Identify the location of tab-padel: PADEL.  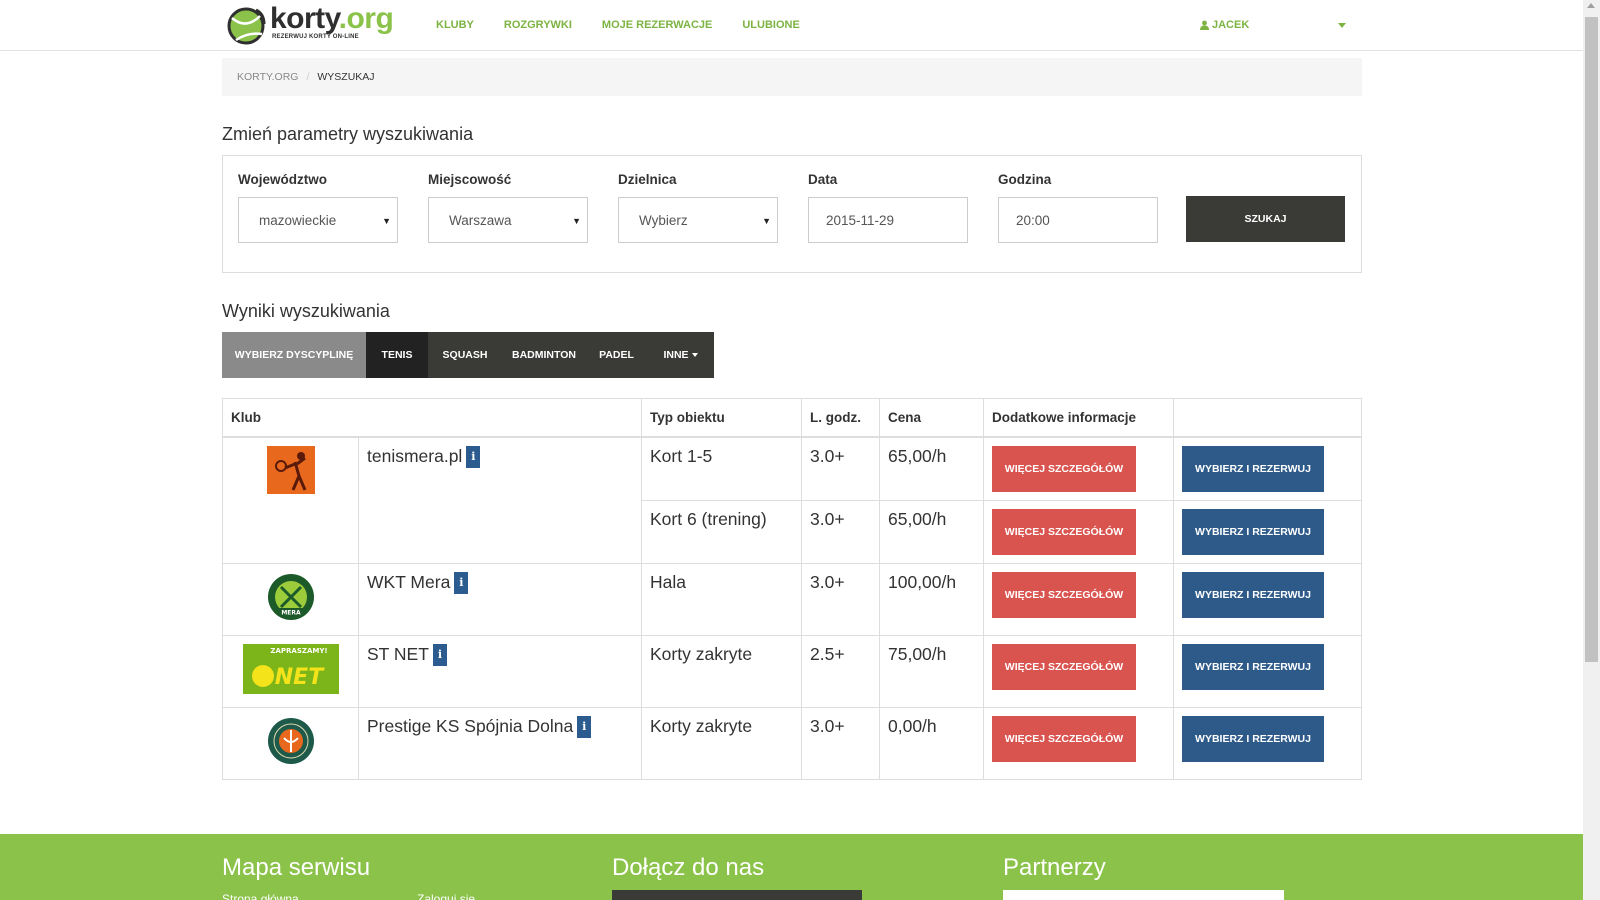
(616, 355).